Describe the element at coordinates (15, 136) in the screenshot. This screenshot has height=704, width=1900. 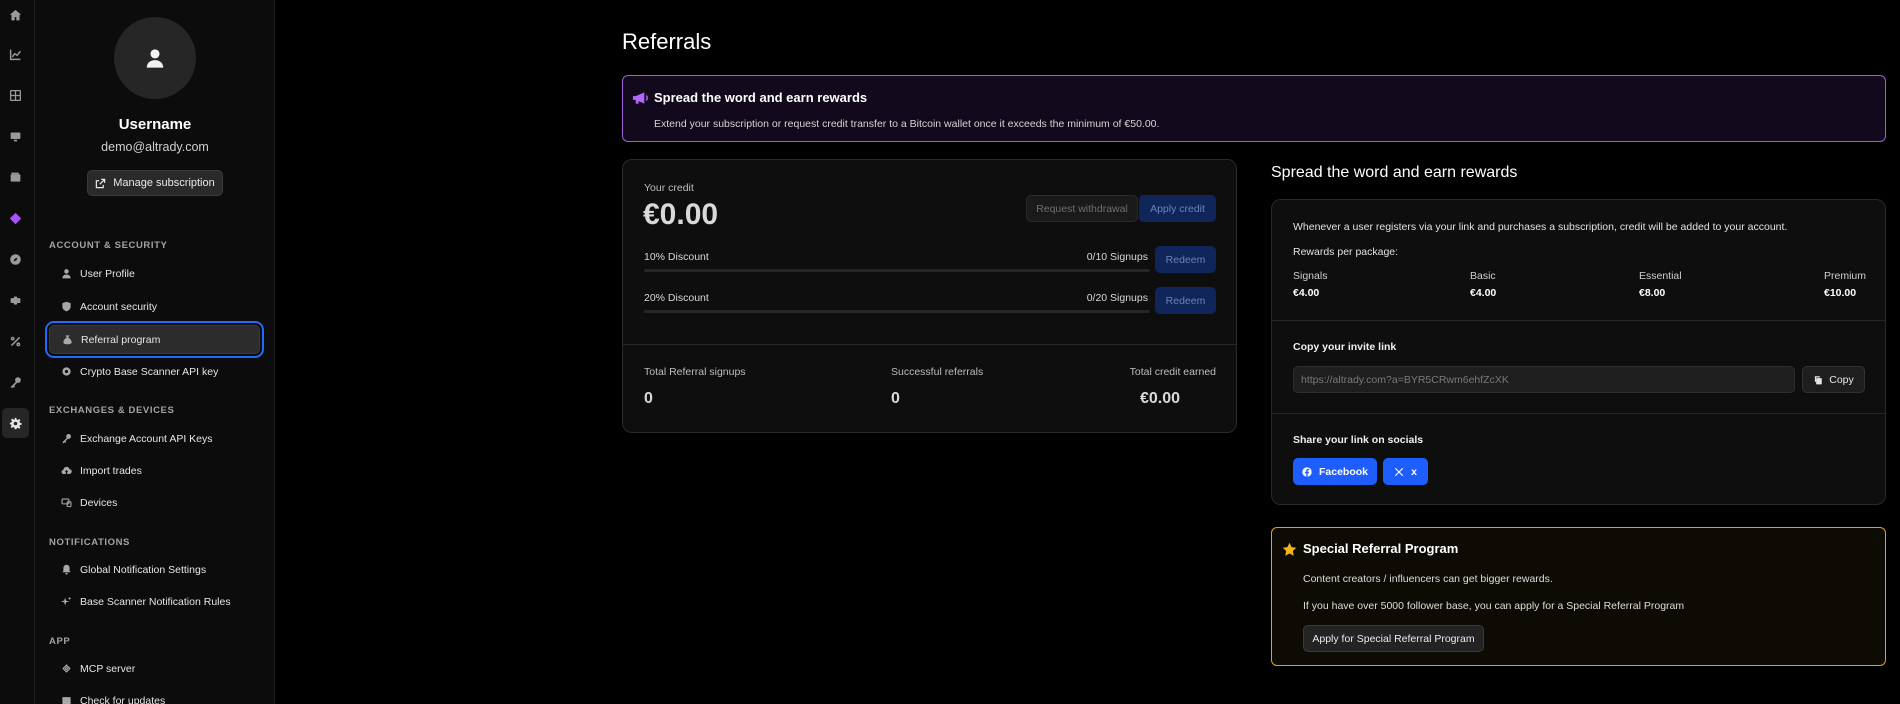
I see `monitor-icon` at that location.